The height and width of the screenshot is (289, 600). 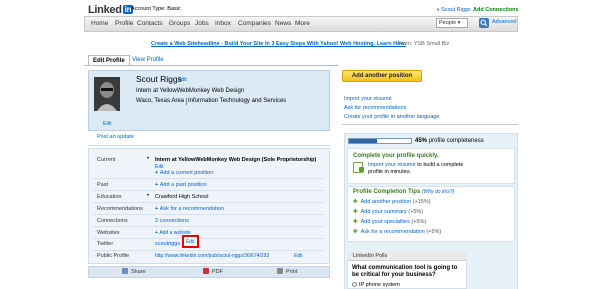 I want to click on avatar-edit-link: Edit, so click(x=107, y=124).